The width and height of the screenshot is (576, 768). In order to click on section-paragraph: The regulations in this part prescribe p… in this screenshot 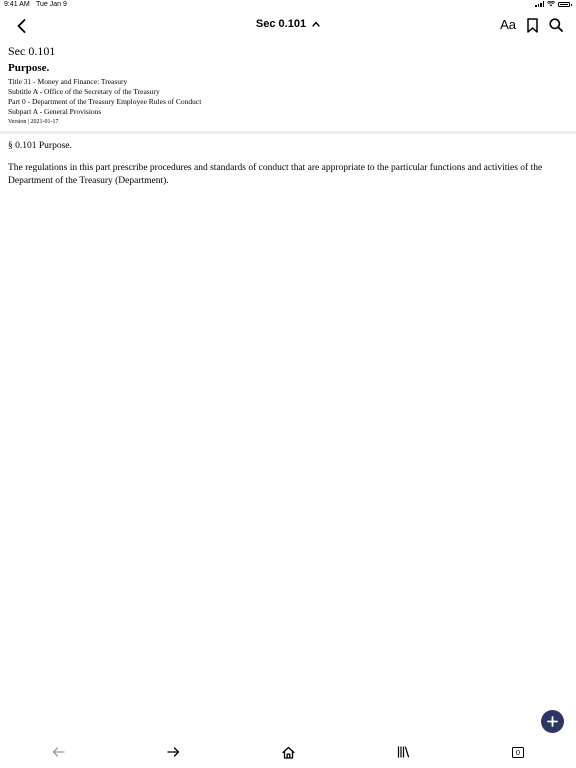, I will do `click(275, 174)`.